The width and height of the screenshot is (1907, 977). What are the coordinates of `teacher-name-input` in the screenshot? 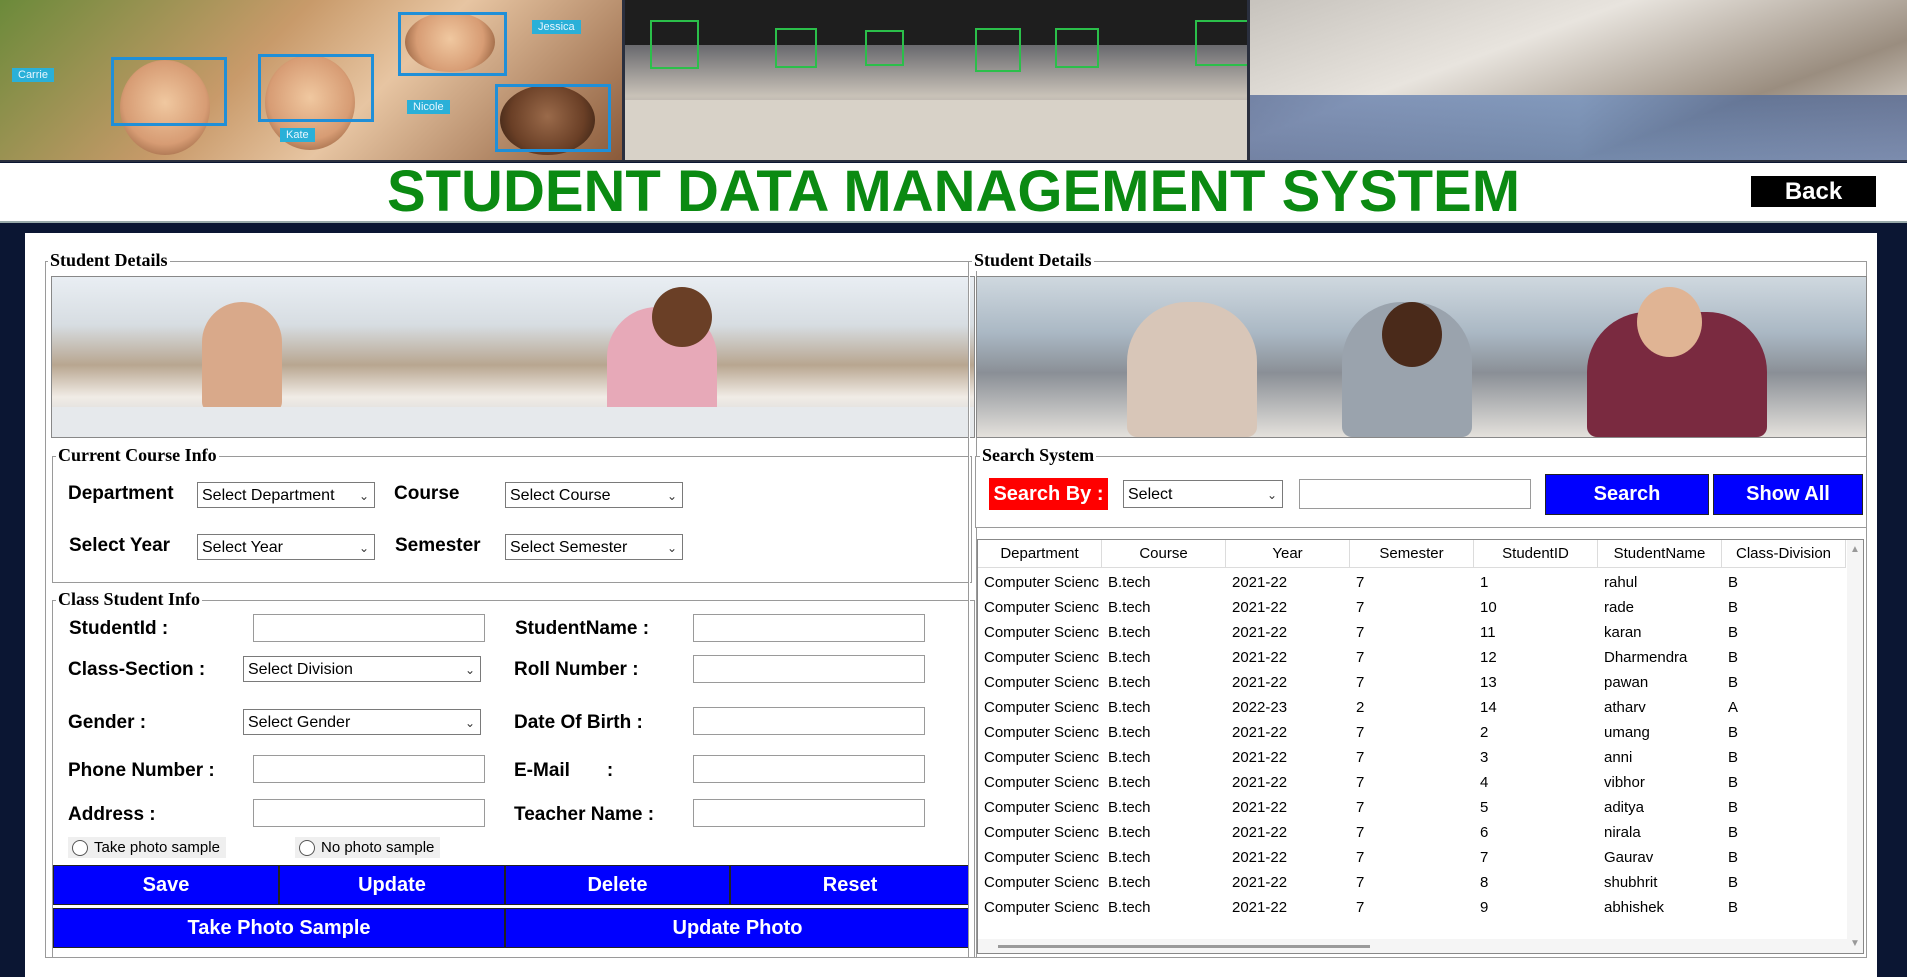 It's located at (809, 813).